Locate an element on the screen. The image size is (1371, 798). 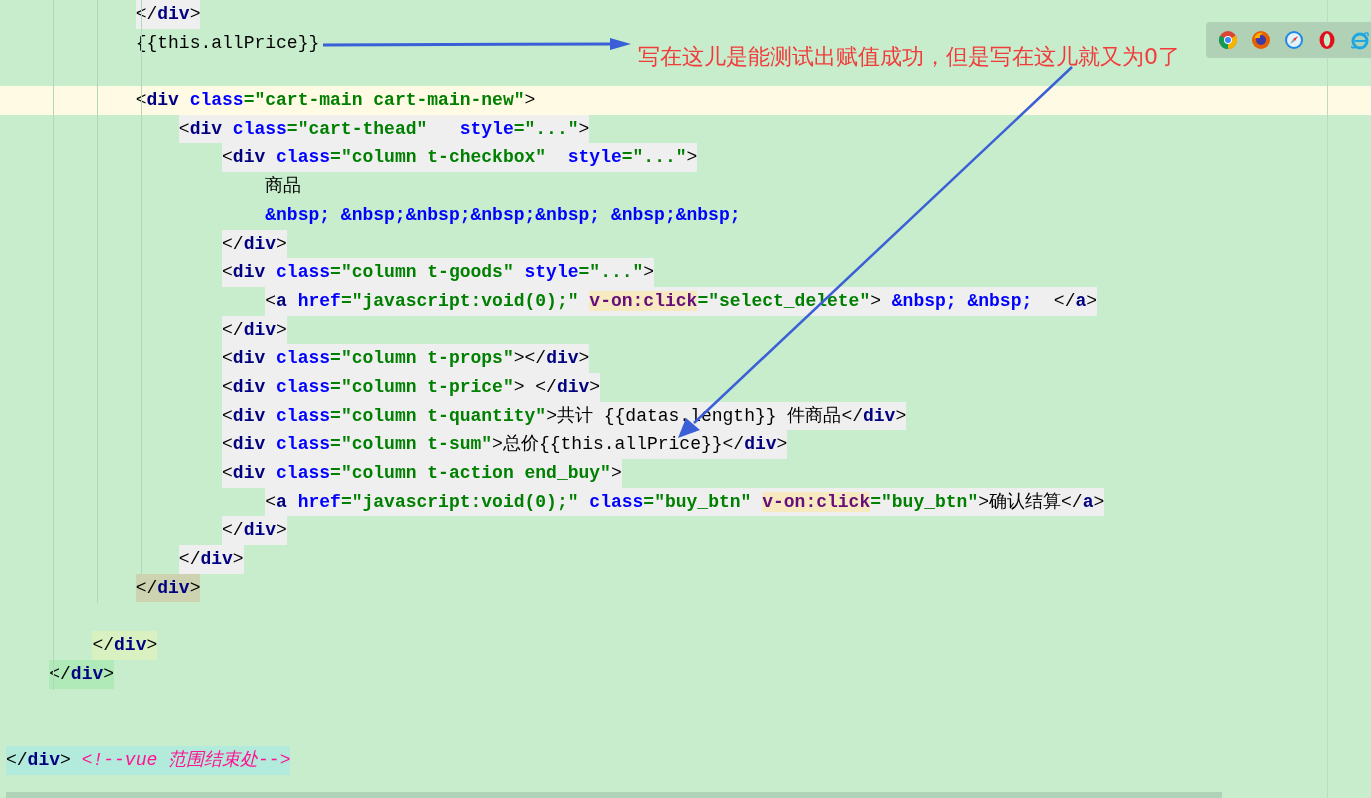
code-line: &nbsp; &nbsp;&nbsp;&nbsp;&nbsp; &nbsp;&nbsp; is located at coordinates (503, 215).